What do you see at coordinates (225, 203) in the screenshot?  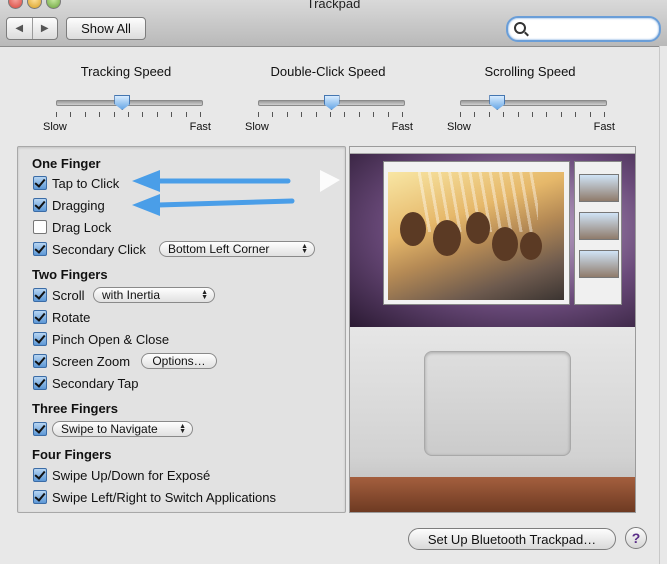 I see `arrow-line` at bounding box center [225, 203].